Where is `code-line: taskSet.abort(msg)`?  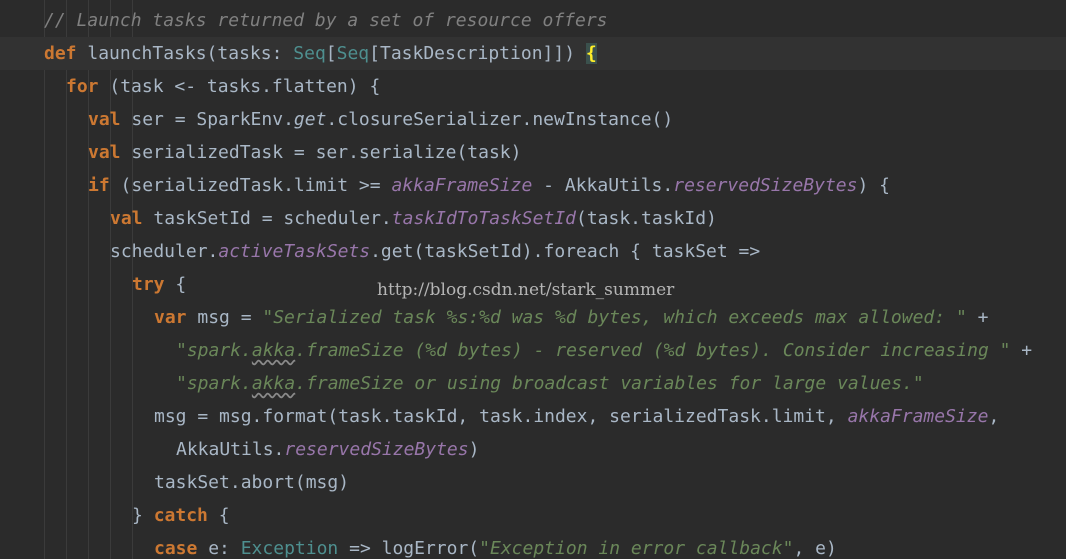 code-line: taskSet.abort(msg) is located at coordinates (533, 482).